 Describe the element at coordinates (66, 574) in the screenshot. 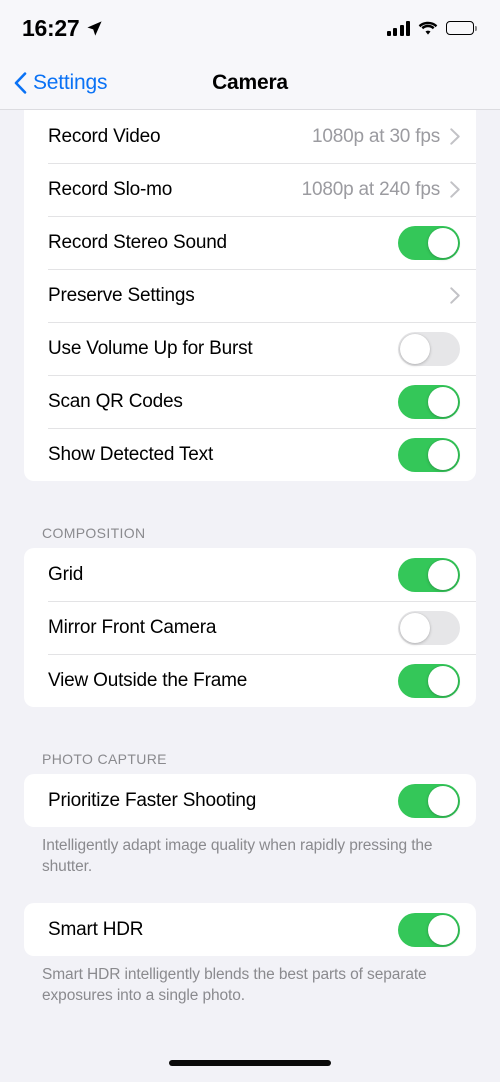

I see `settings-row-label: Grid` at that location.